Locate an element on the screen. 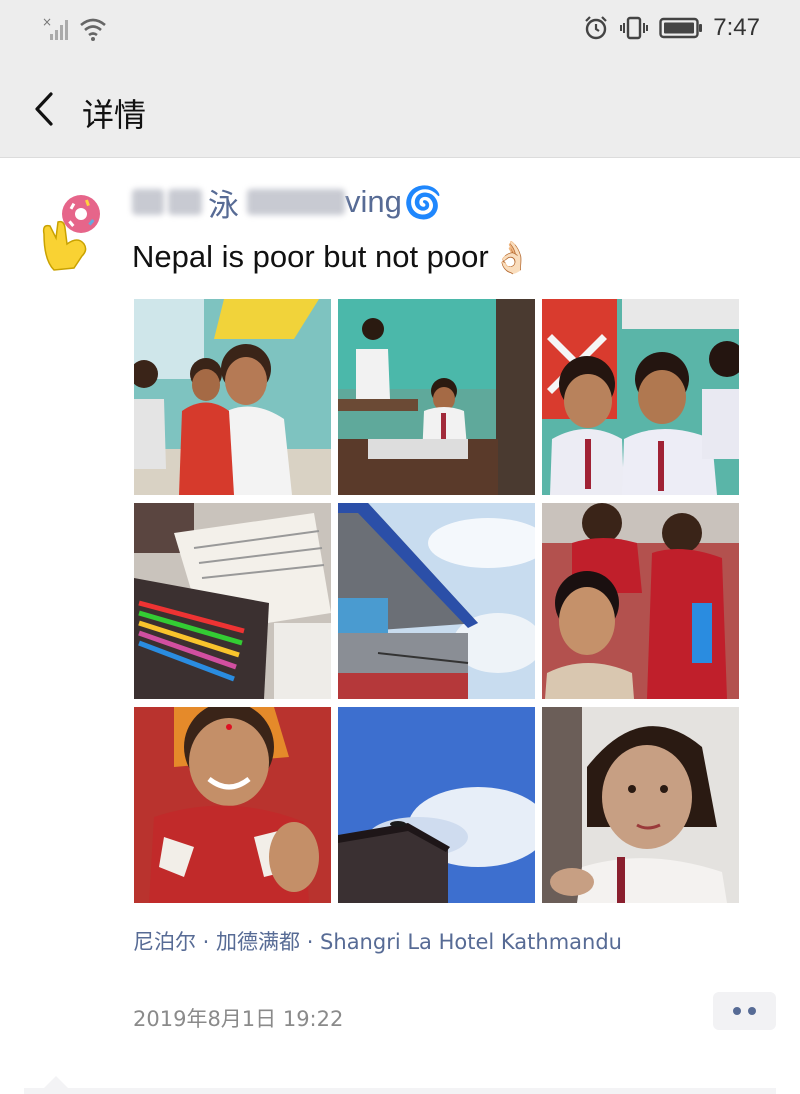 The height and width of the screenshot is (1094, 800). wifi-icon is located at coordinates (93, 29).